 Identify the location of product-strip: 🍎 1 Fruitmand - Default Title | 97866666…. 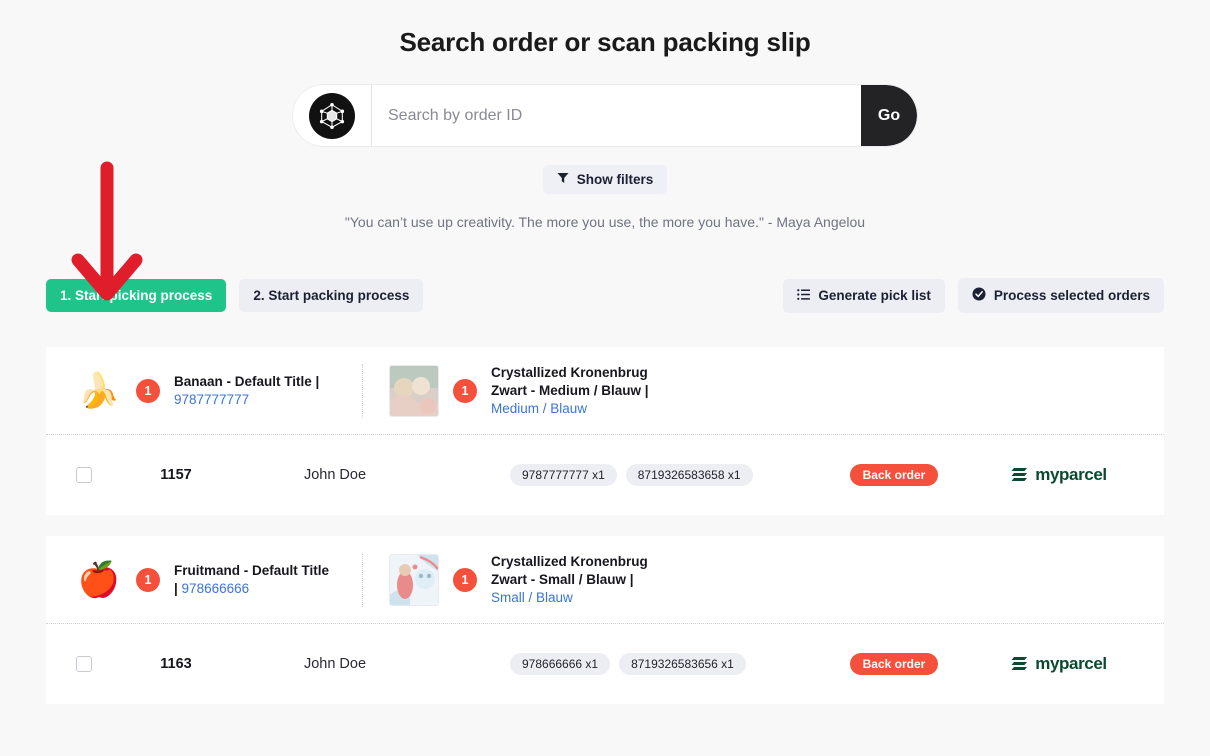
(605, 580).